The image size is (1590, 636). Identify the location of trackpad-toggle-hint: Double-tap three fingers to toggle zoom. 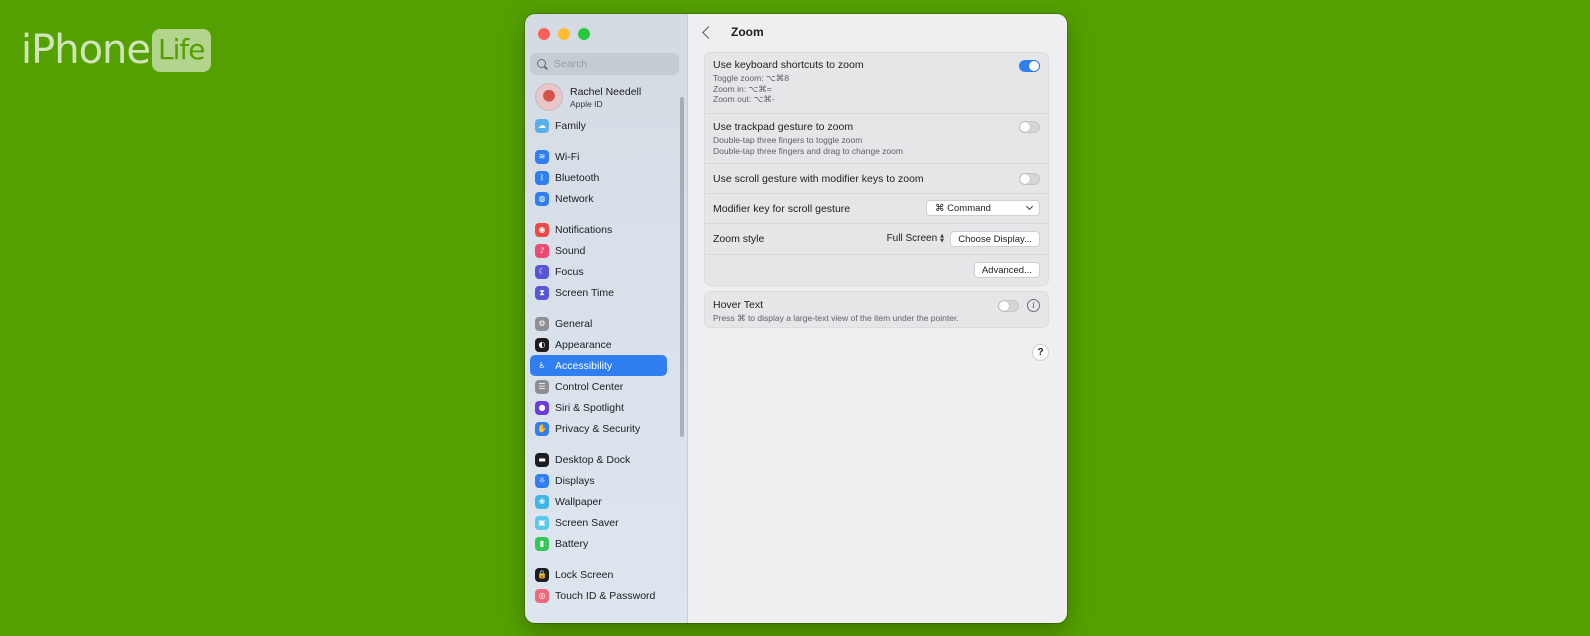
(788, 140).